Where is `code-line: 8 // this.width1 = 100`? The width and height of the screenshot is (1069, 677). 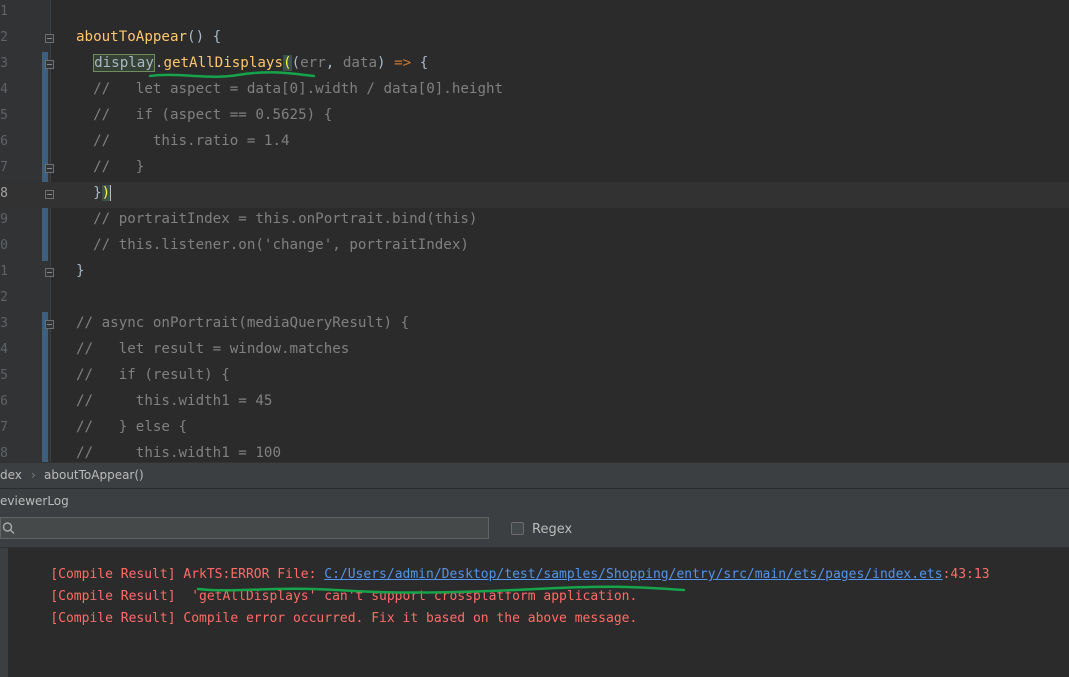 code-line: 8 // this.width1 = 100 is located at coordinates (534, 452).